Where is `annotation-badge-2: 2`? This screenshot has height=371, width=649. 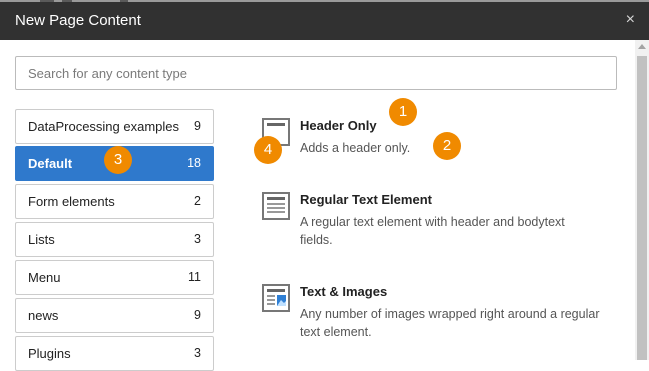
annotation-badge-2: 2 is located at coordinates (447, 146).